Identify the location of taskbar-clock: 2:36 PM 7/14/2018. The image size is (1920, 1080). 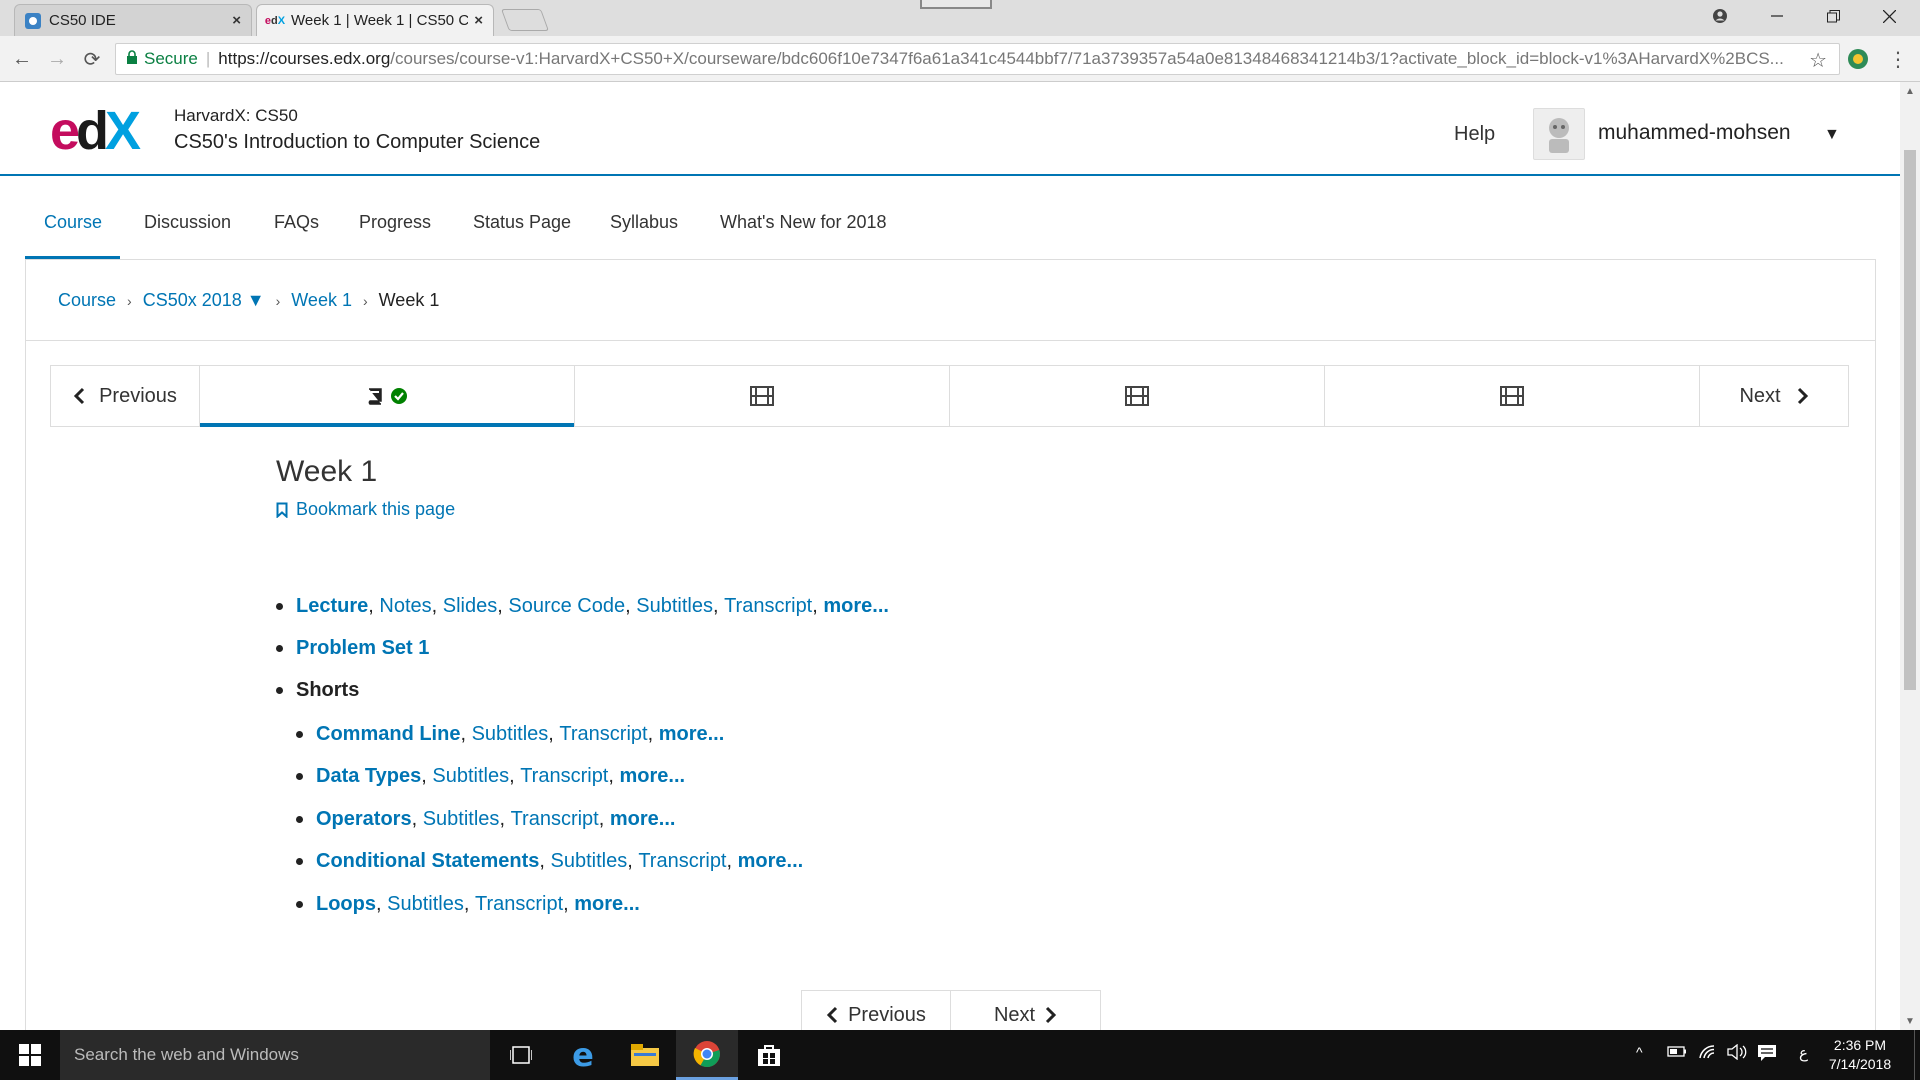
(1860, 1055).